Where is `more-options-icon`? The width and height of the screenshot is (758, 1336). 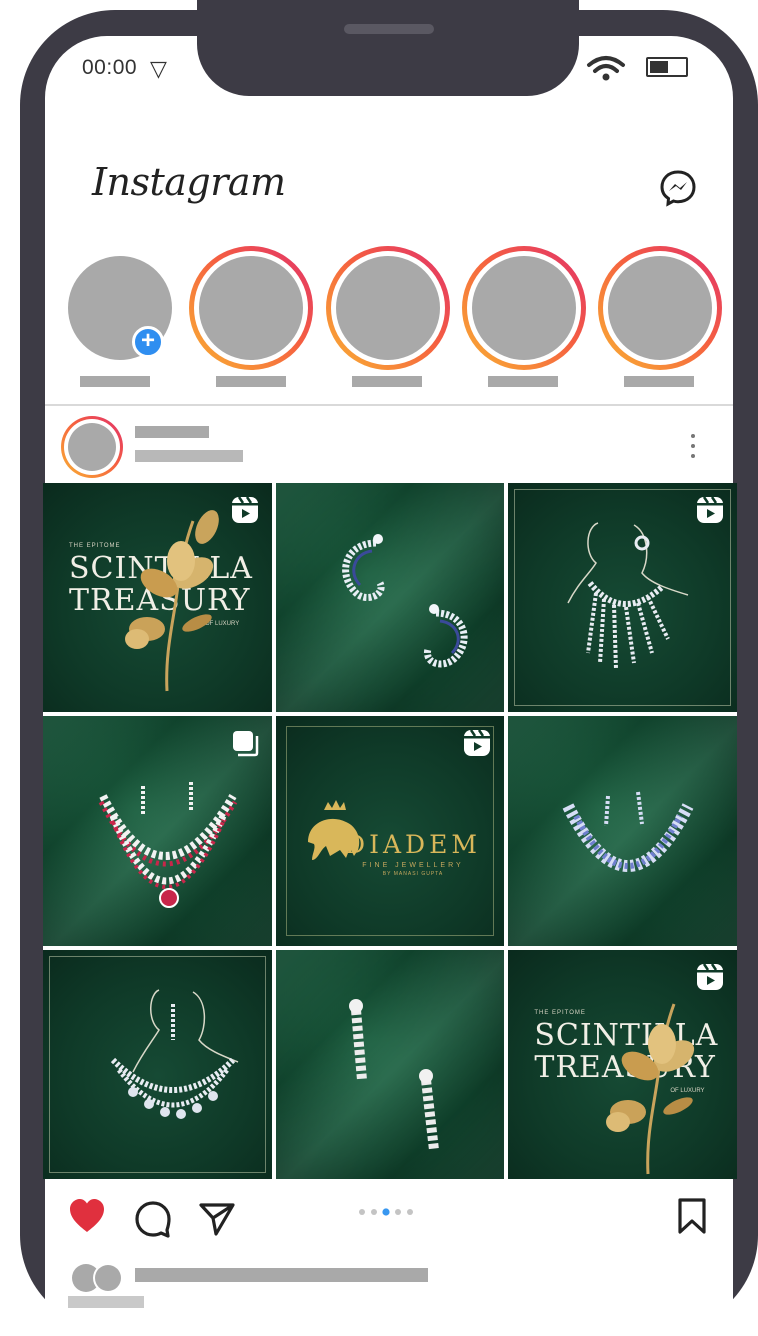
more-options-icon is located at coordinates (693, 447).